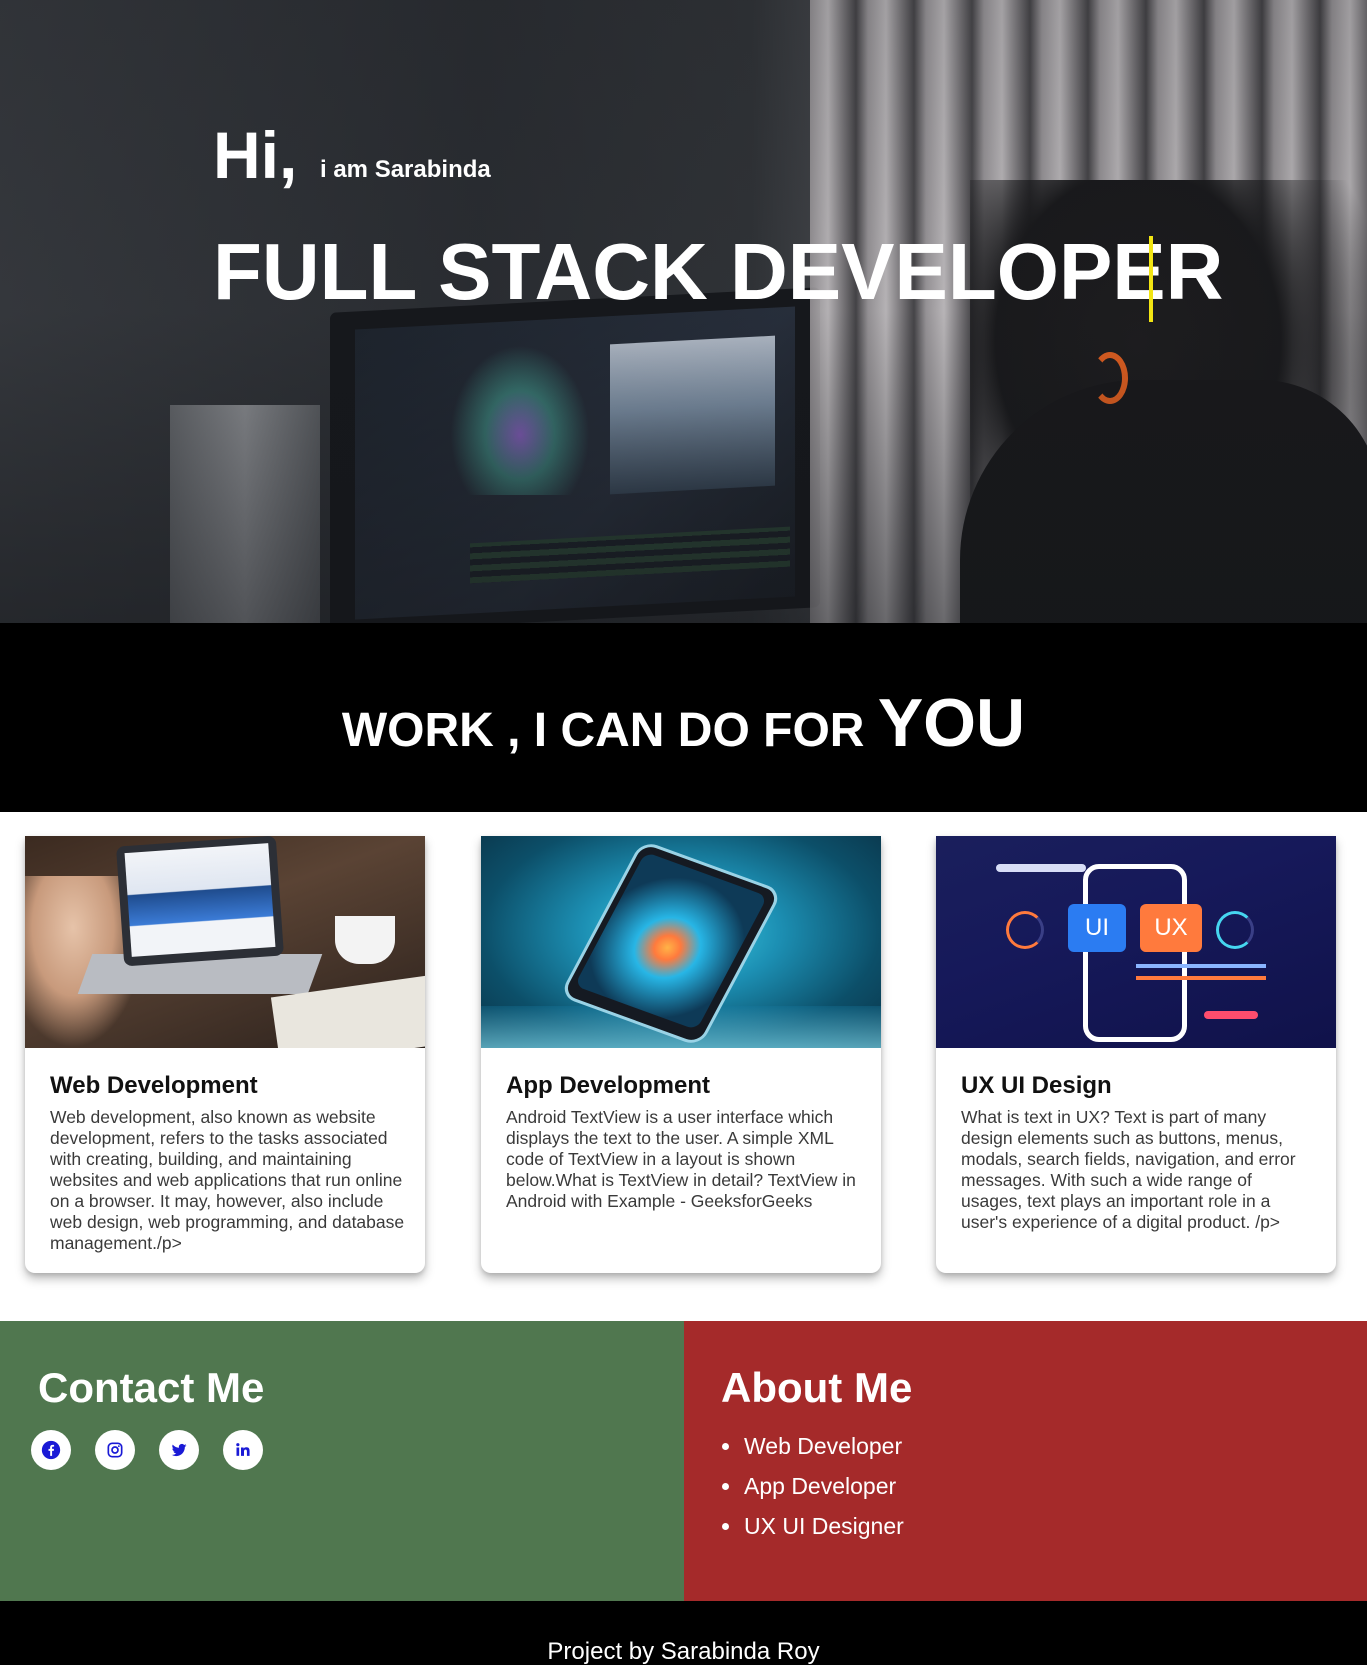  What do you see at coordinates (255, 155) in the screenshot?
I see `hero-greeting: Hi,` at bounding box center [255, 155].